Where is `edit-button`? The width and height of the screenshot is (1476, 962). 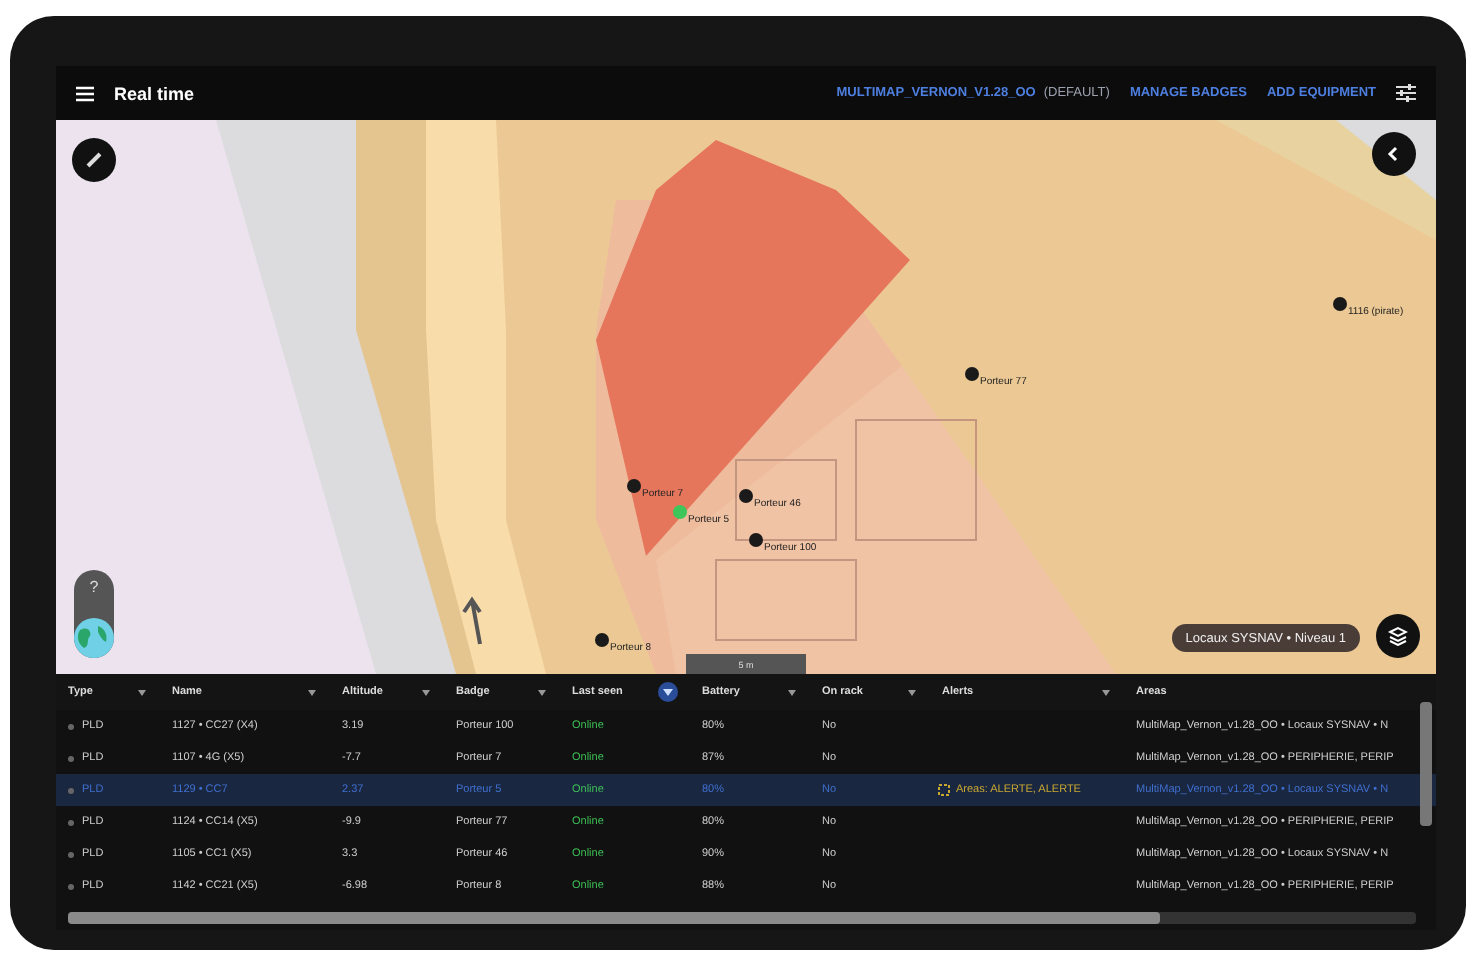
edit-button is located at coordinates (94, 160).